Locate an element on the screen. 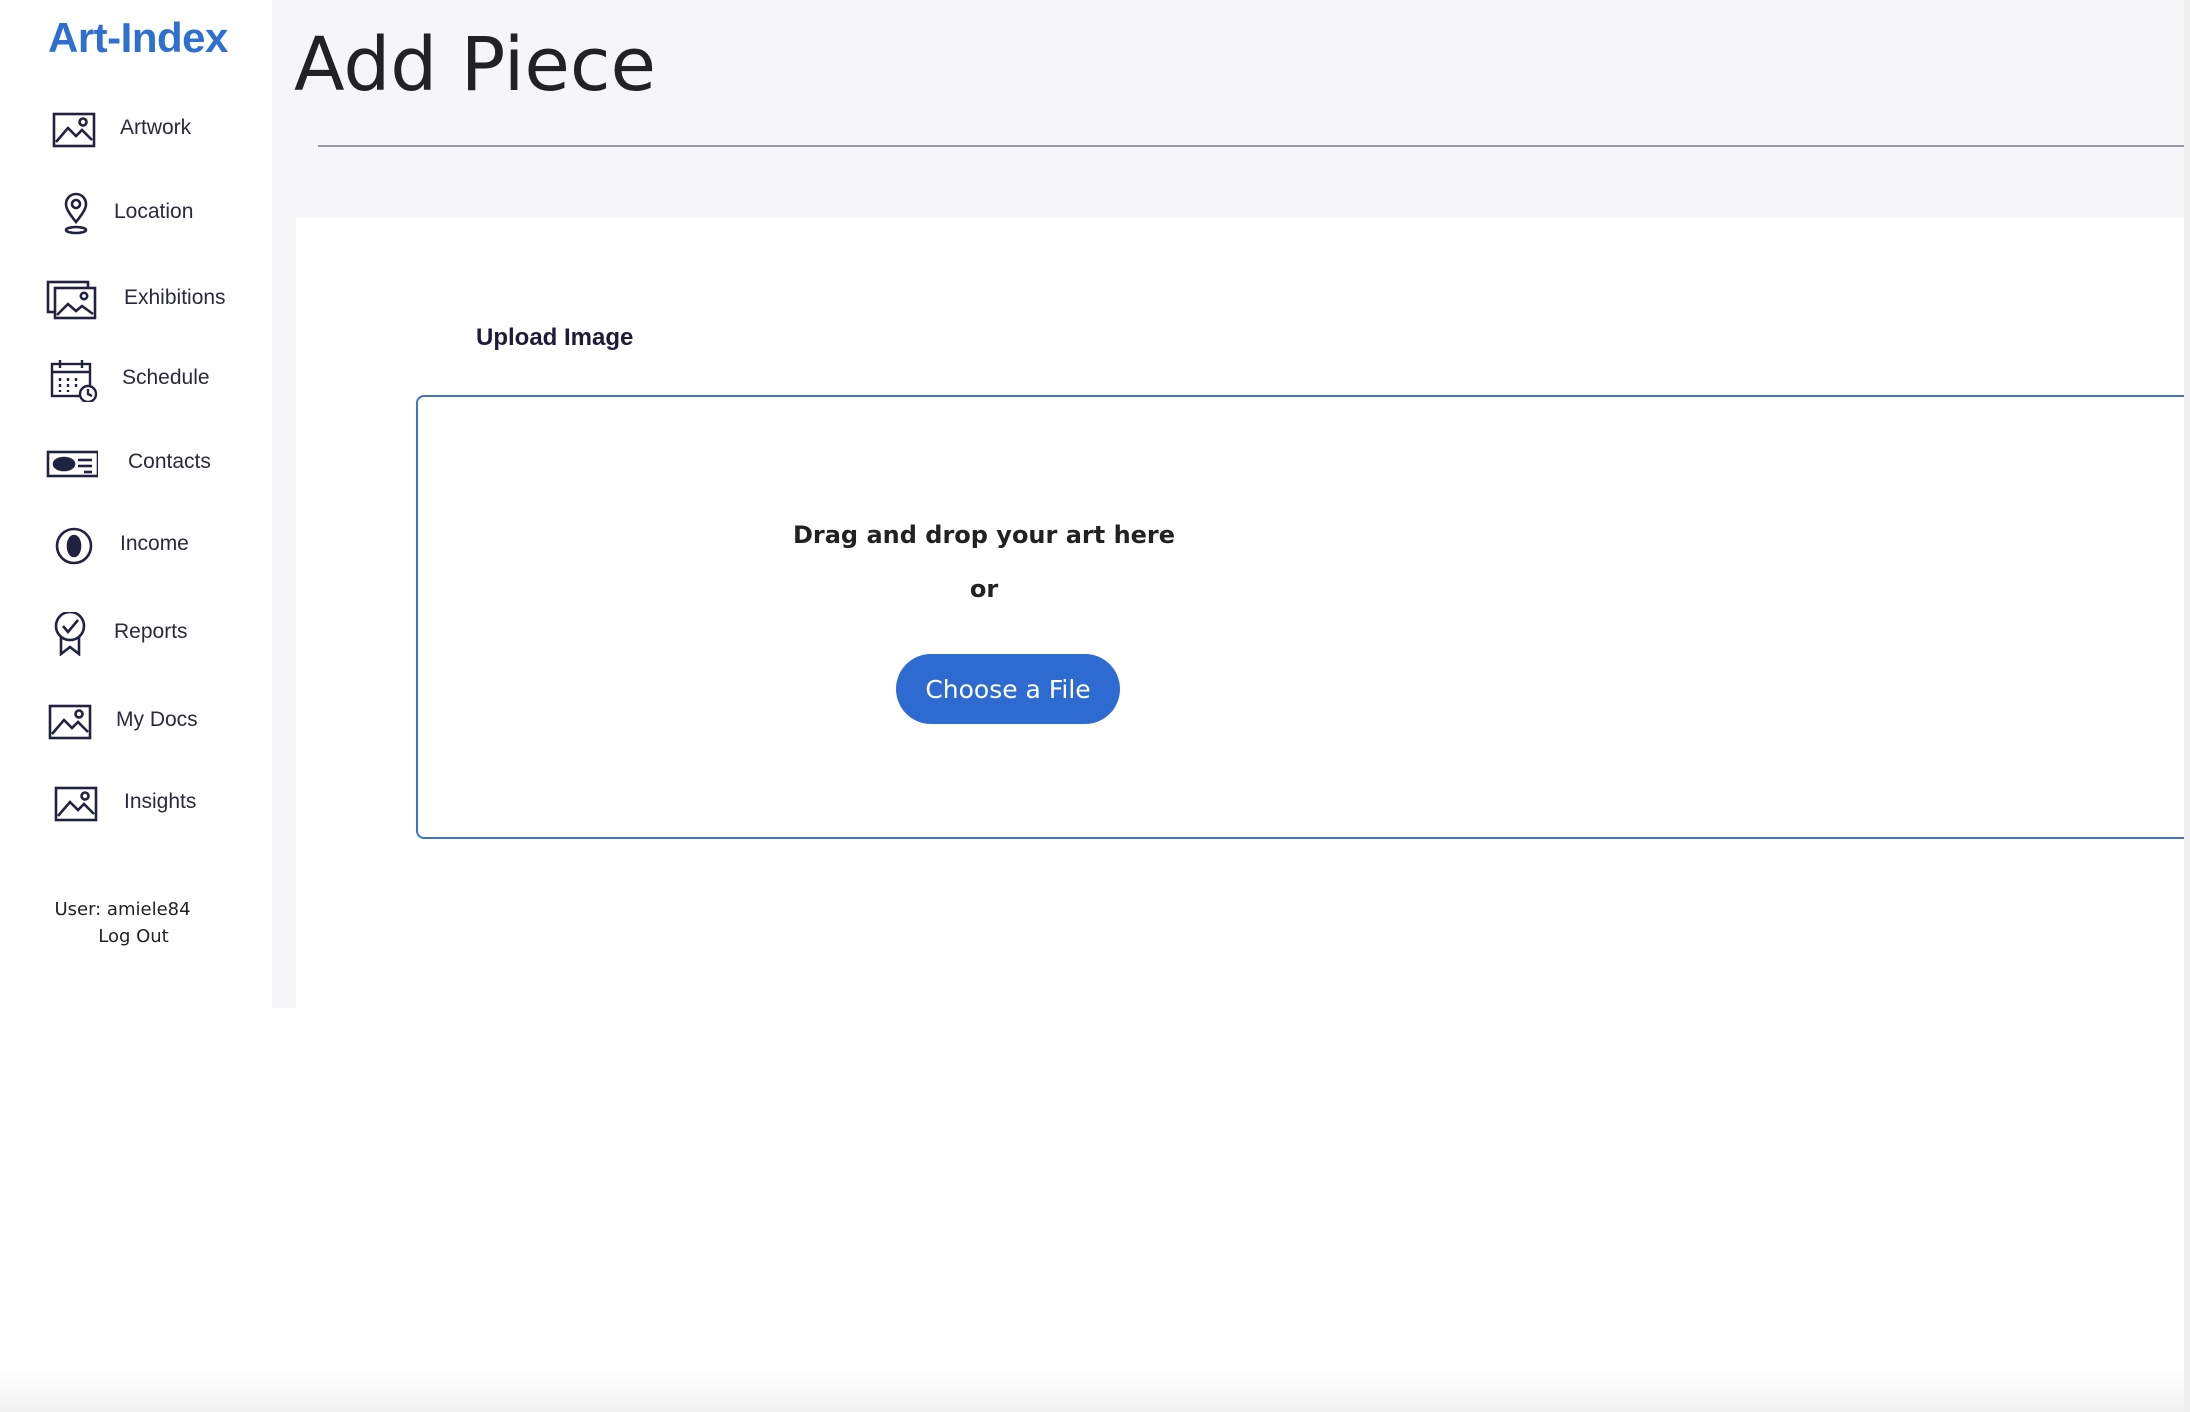 This screenshot has height=1412, width=2190. calendar-clock-icon is located at coordinates (74, 381).